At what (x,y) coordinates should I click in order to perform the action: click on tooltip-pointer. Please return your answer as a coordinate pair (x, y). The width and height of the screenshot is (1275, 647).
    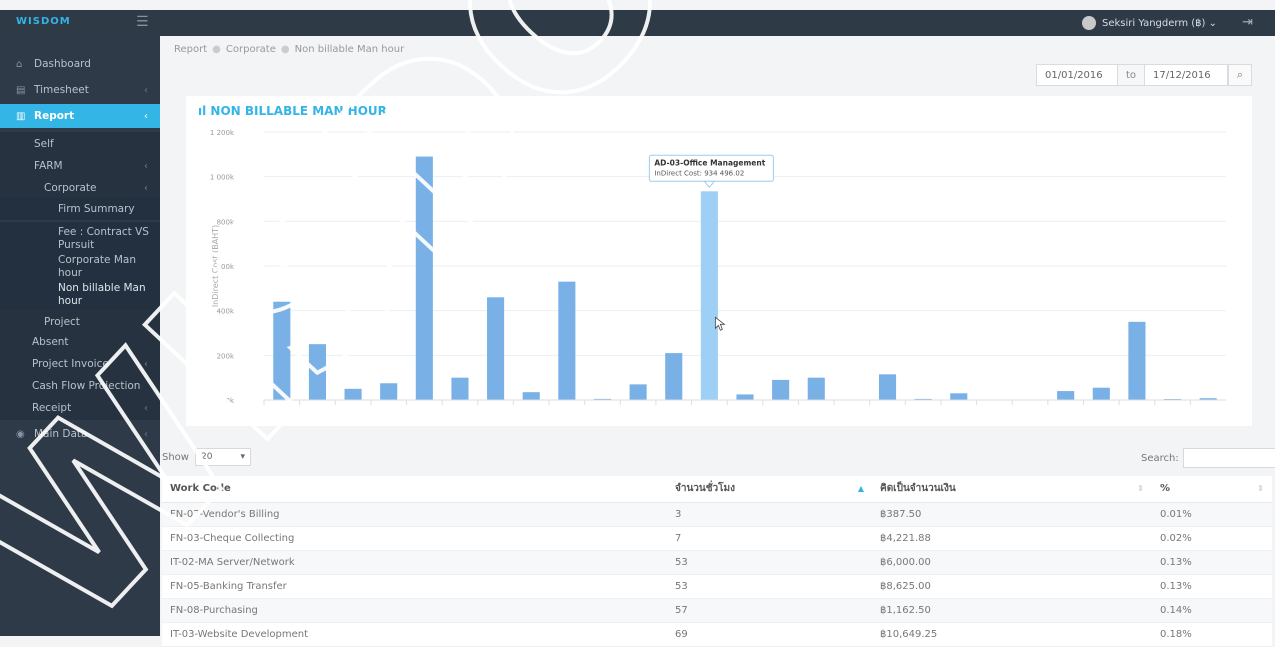
    Looking at the image, I should click on (709, 184).